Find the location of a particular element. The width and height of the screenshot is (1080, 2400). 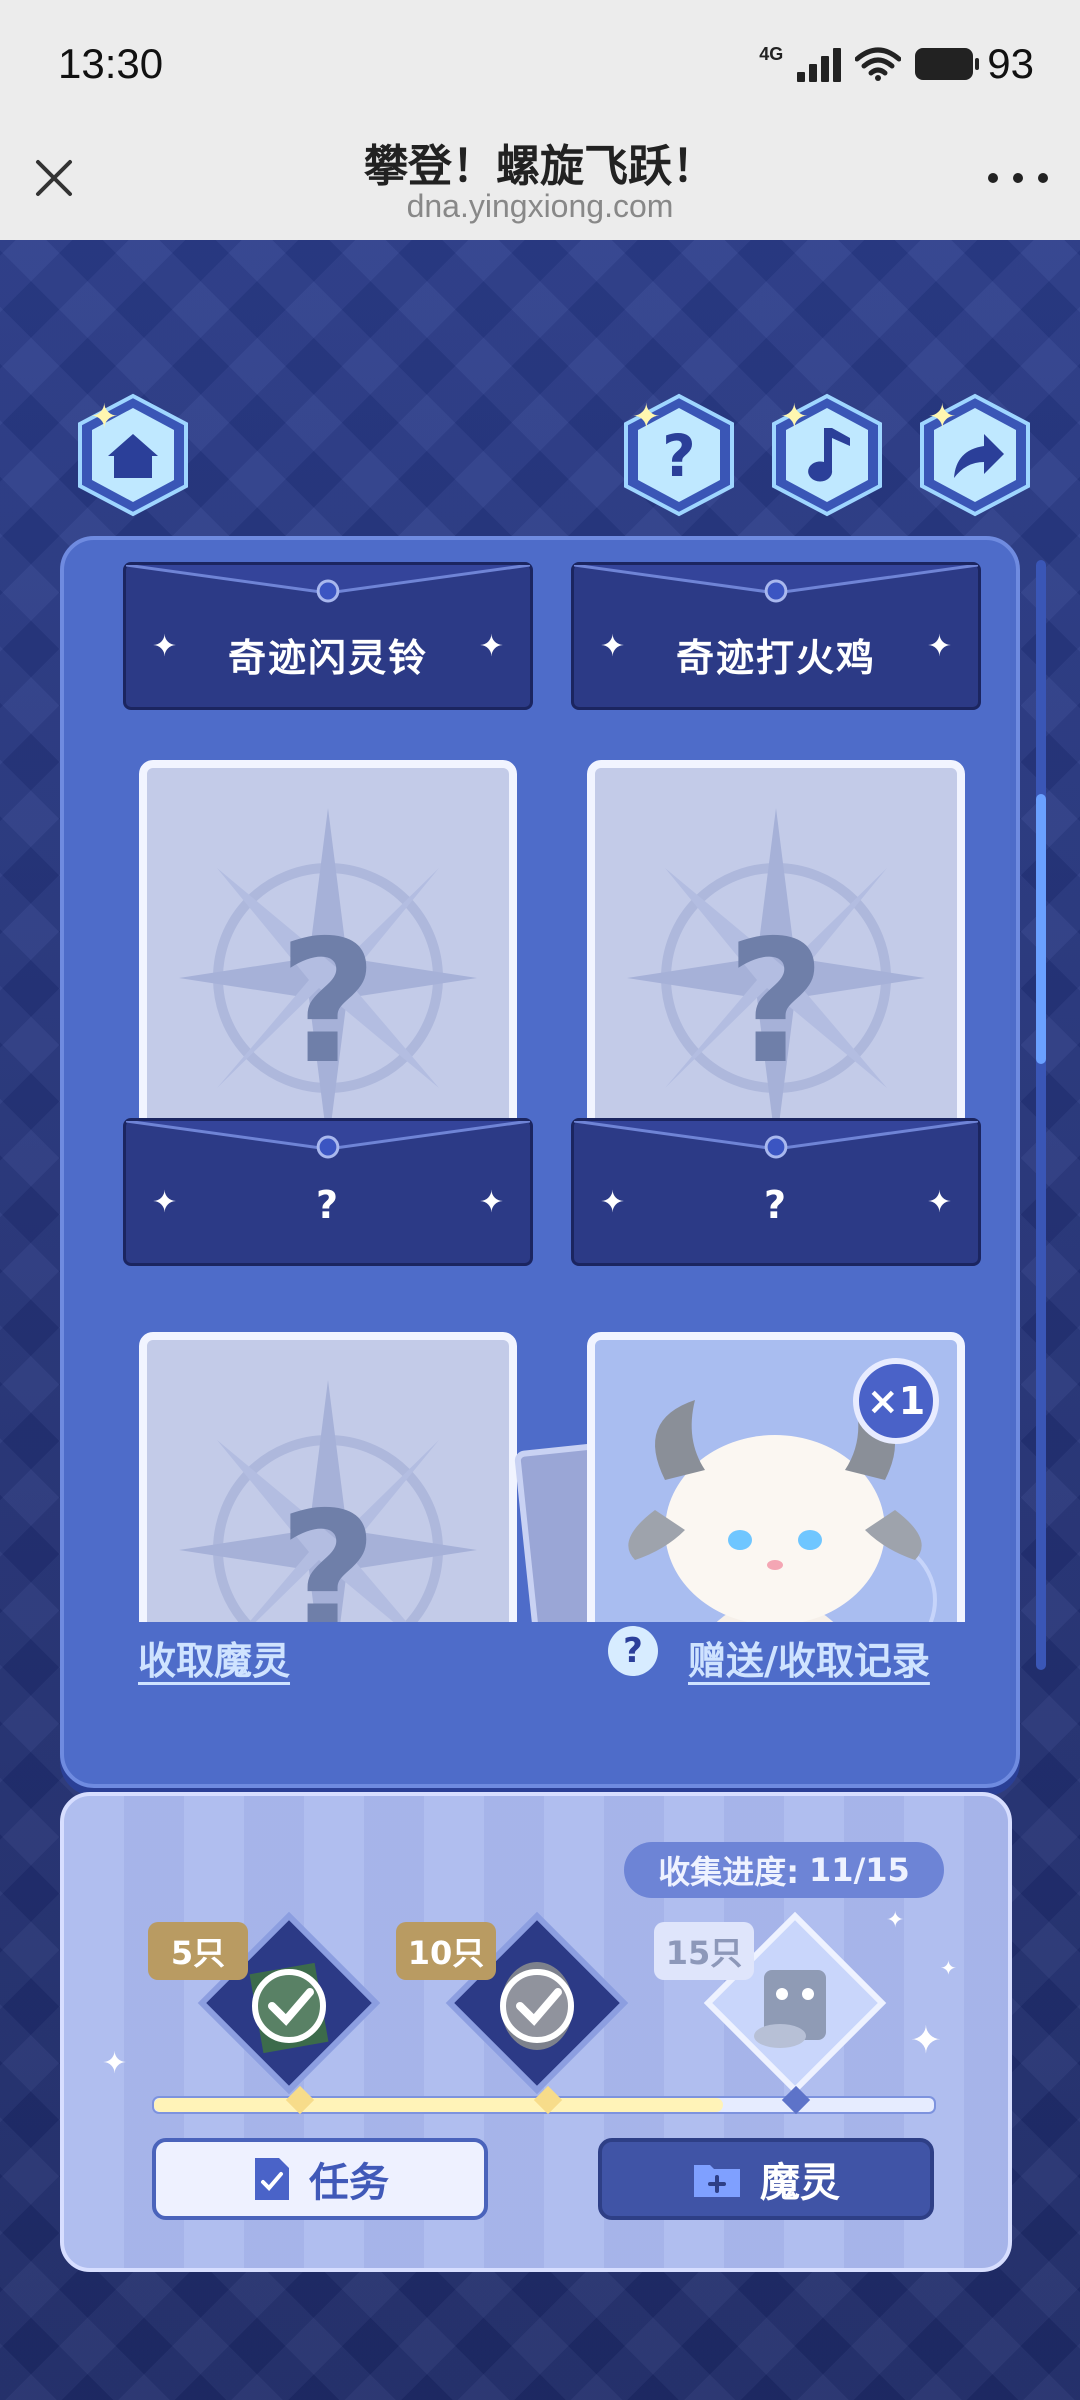

milestone-tag: 10只 is located at coordinates (446, 1951).